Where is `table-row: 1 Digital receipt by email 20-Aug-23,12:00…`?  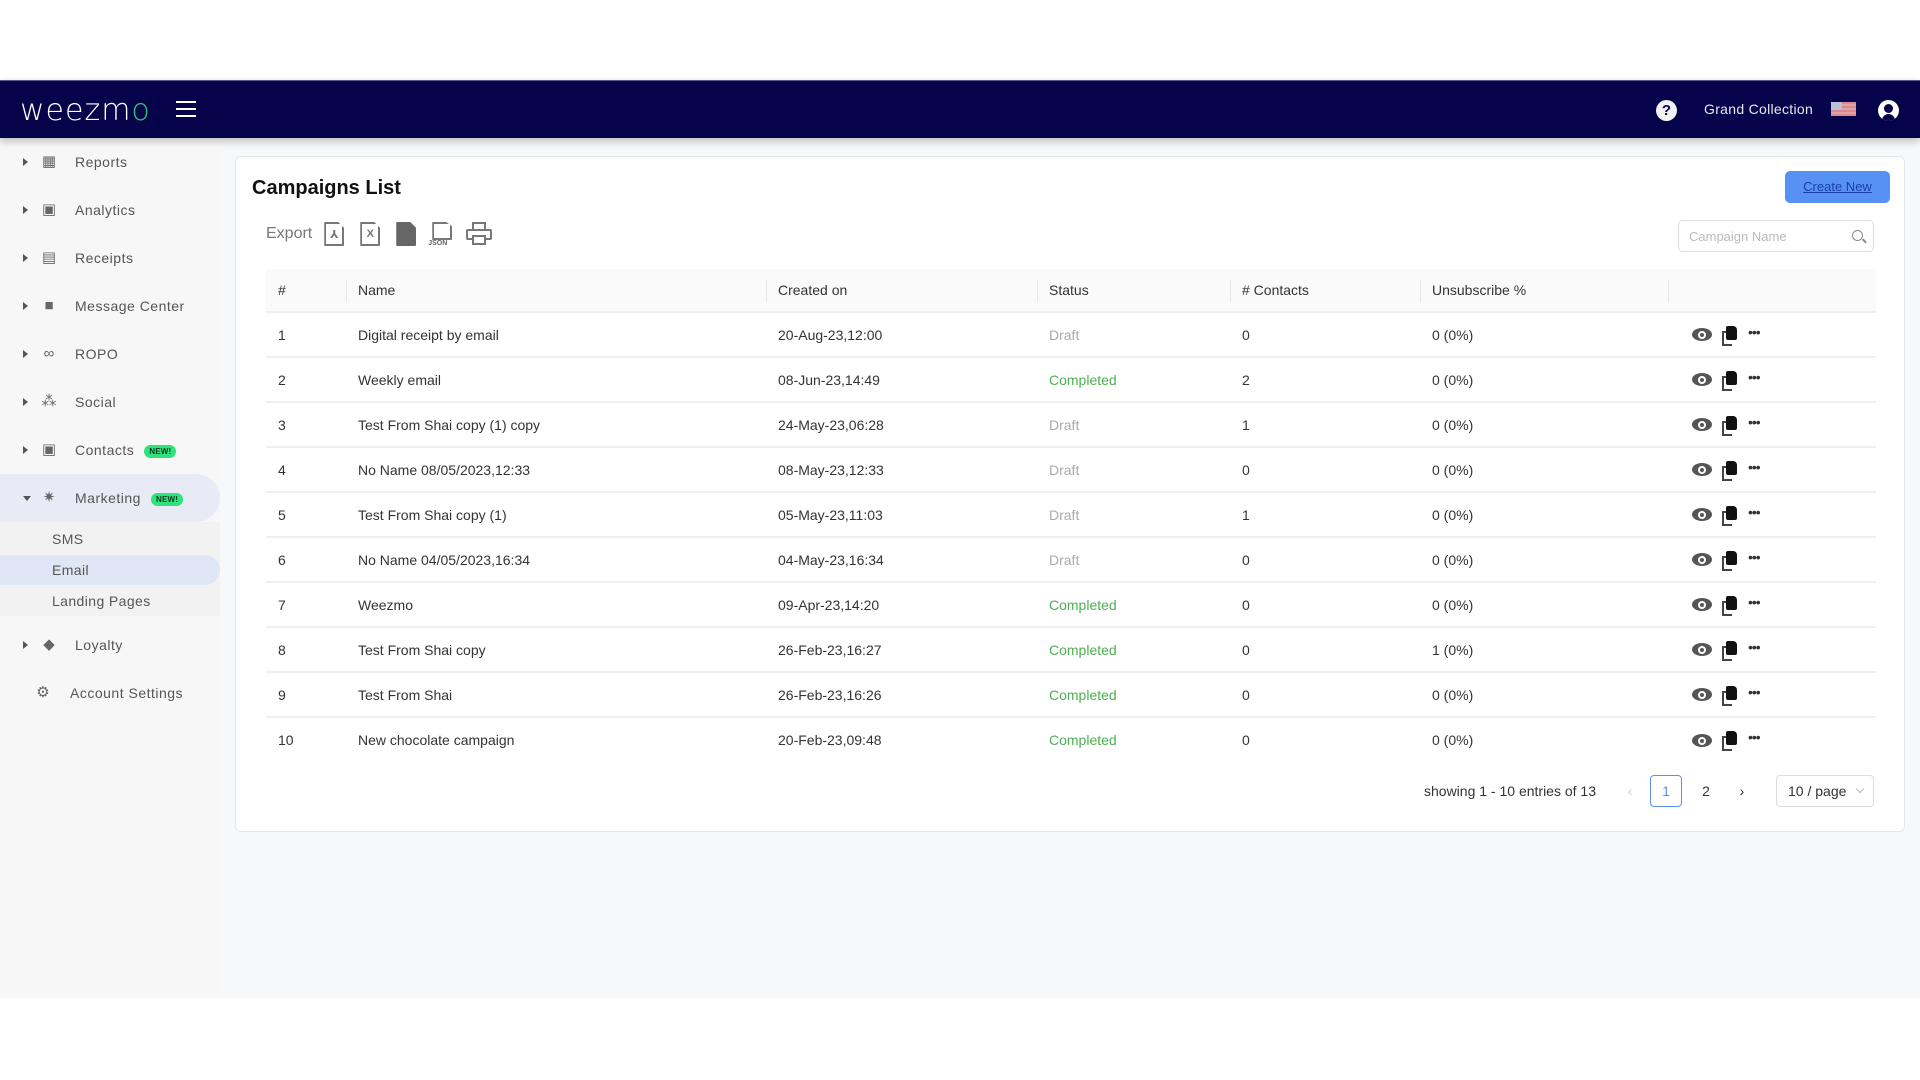 table-row: 1 Digital receipt by email 20-Aug-23,12:00… is located at coordinates (1071, 334).